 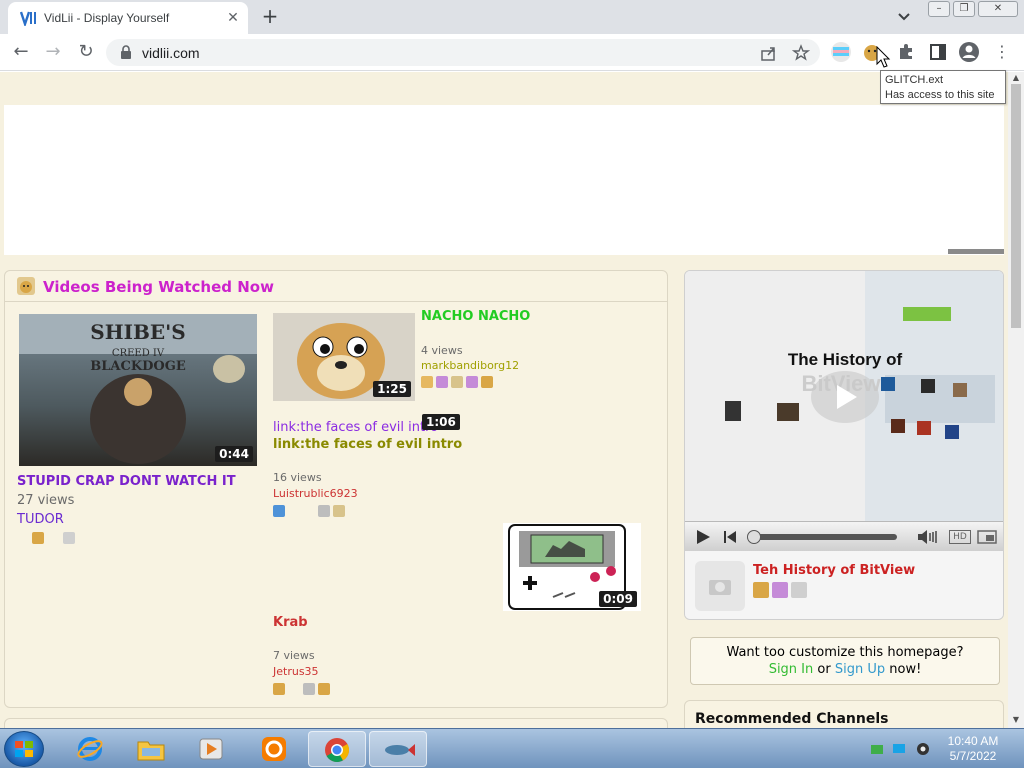 What do you see at coordinates (1016, 400) in the screenshot?
I see `page-scrollbar: ▲ ▼` at bounding box center [1016, 400].